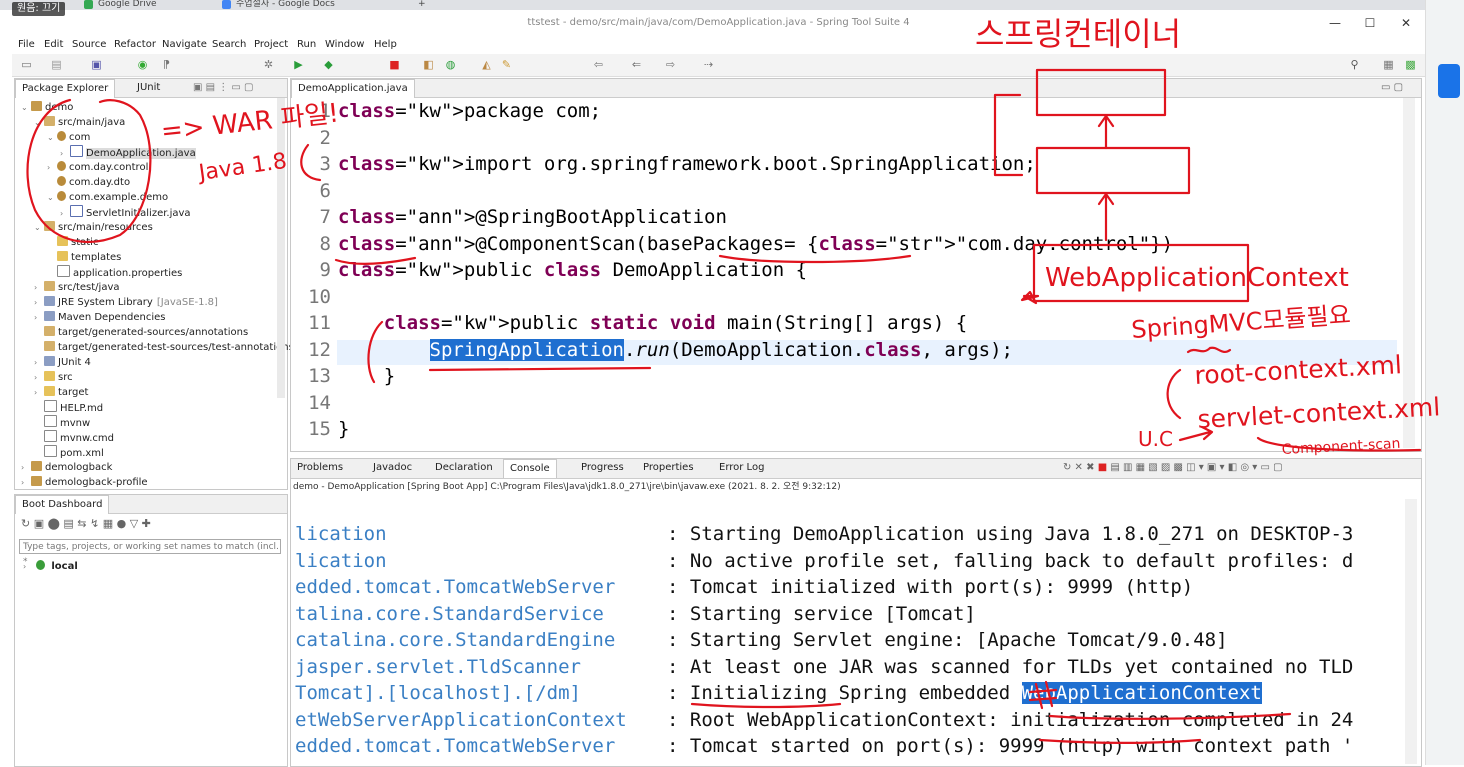 This screenshot has height=767, width=1464. What do you see at coordinates (268, 64) in the screenshot?
I see `debug-icon: ✲` at bounding box center [268, 64].